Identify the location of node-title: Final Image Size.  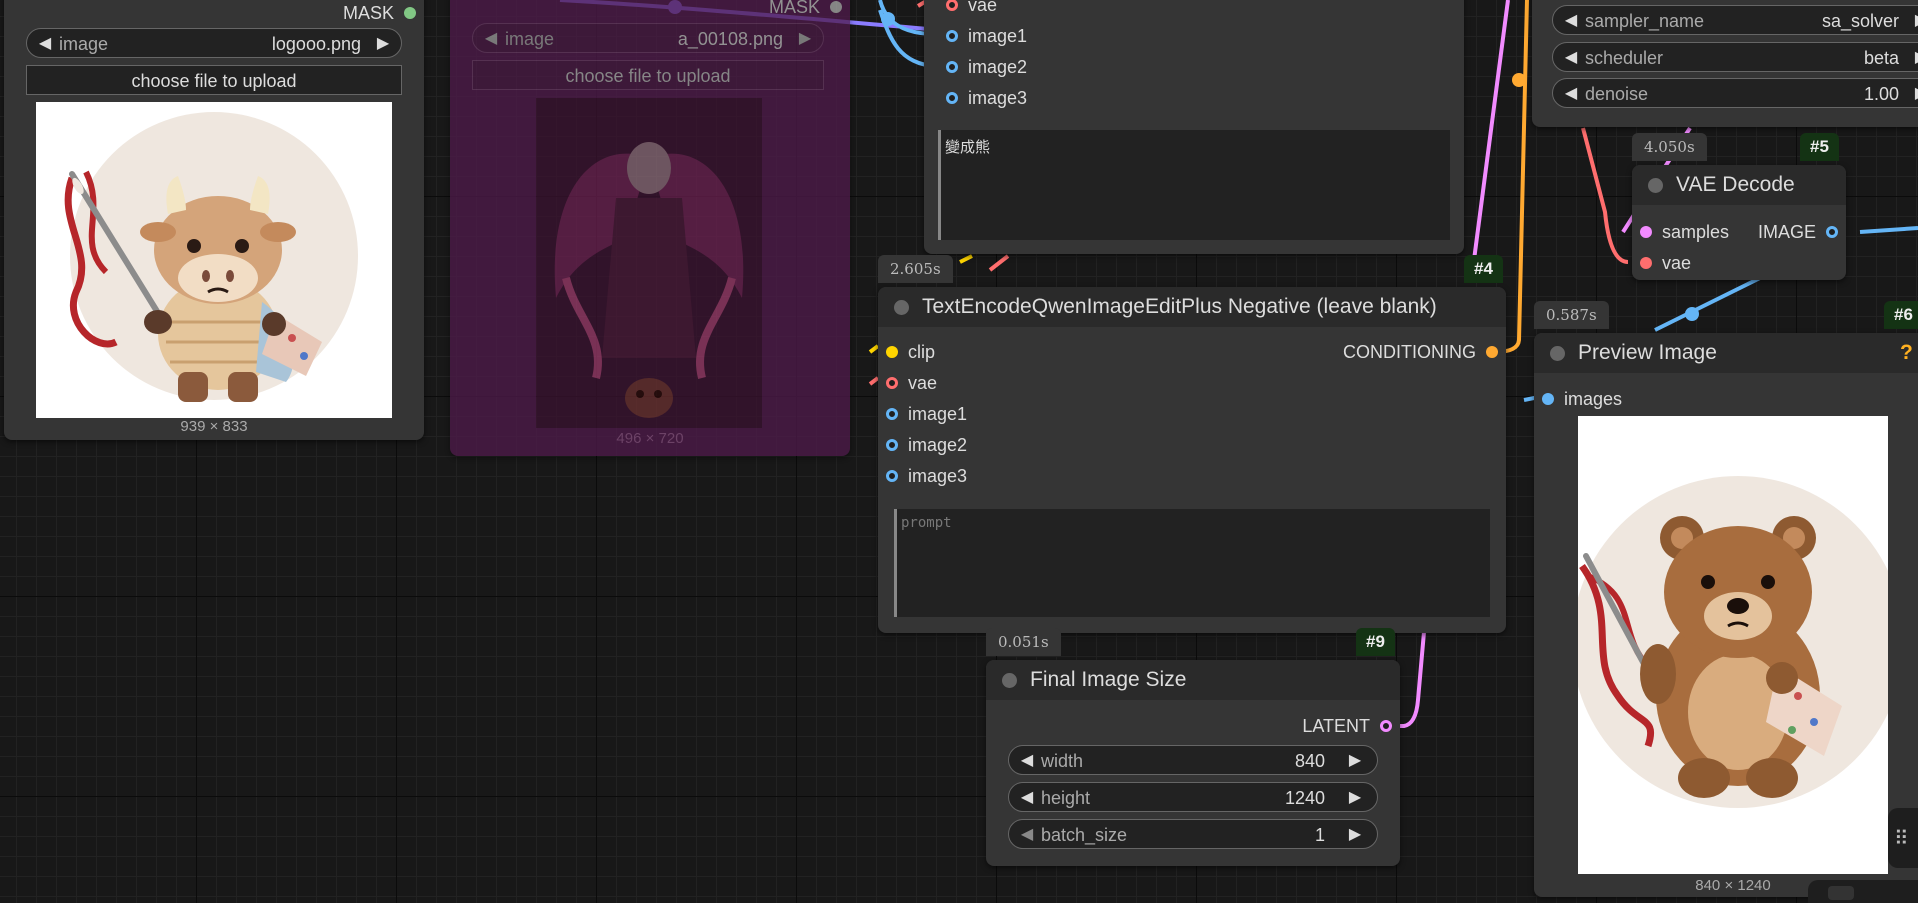
(1193, 680).